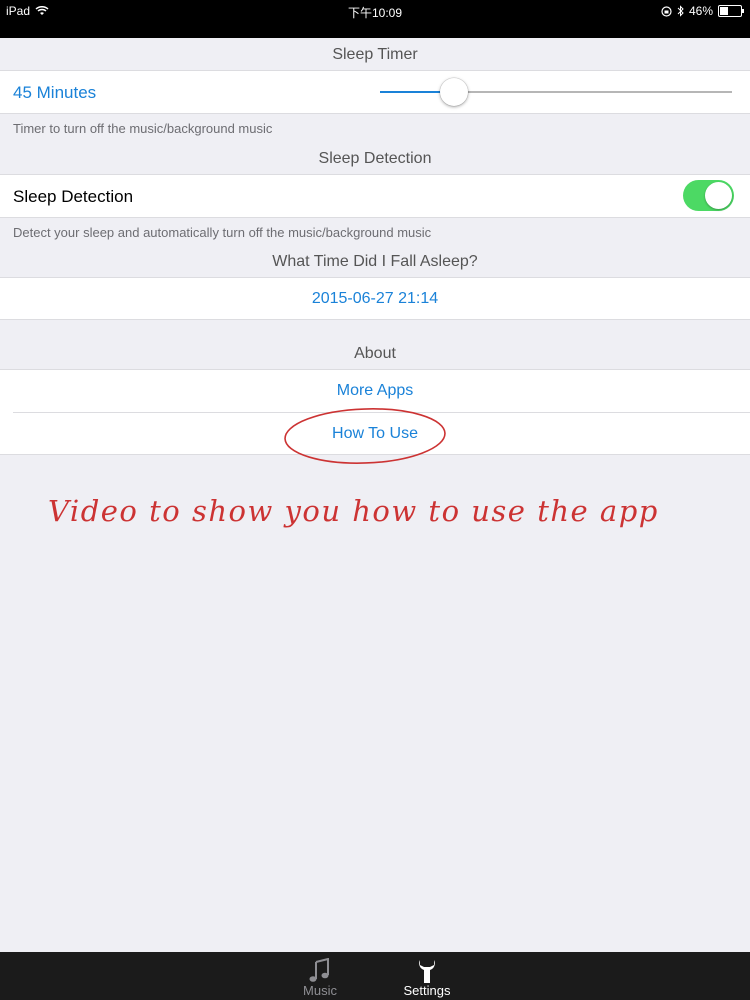 The image size is (750, 1000). Describe the element at coordinates (375, 196) in the screenshot. I see `sleep-detection-row: Sleep Detection` at that location.